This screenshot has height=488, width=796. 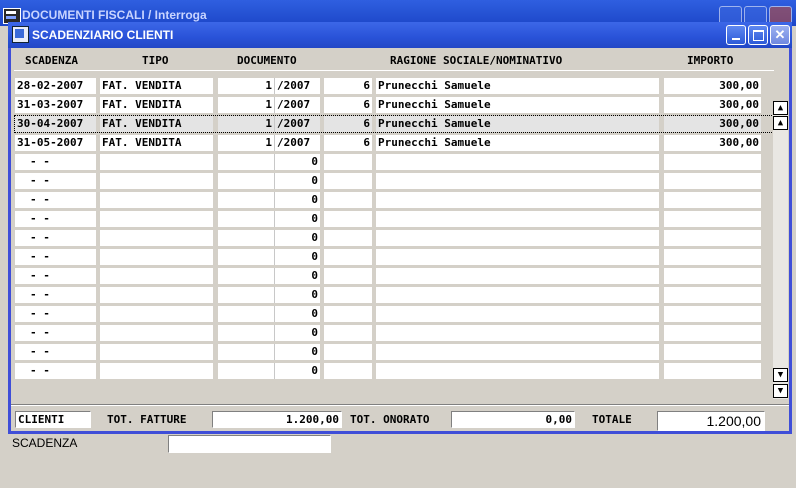 I want to click on scroll-bottom-icon: ▼, so click(x=780, y=391).